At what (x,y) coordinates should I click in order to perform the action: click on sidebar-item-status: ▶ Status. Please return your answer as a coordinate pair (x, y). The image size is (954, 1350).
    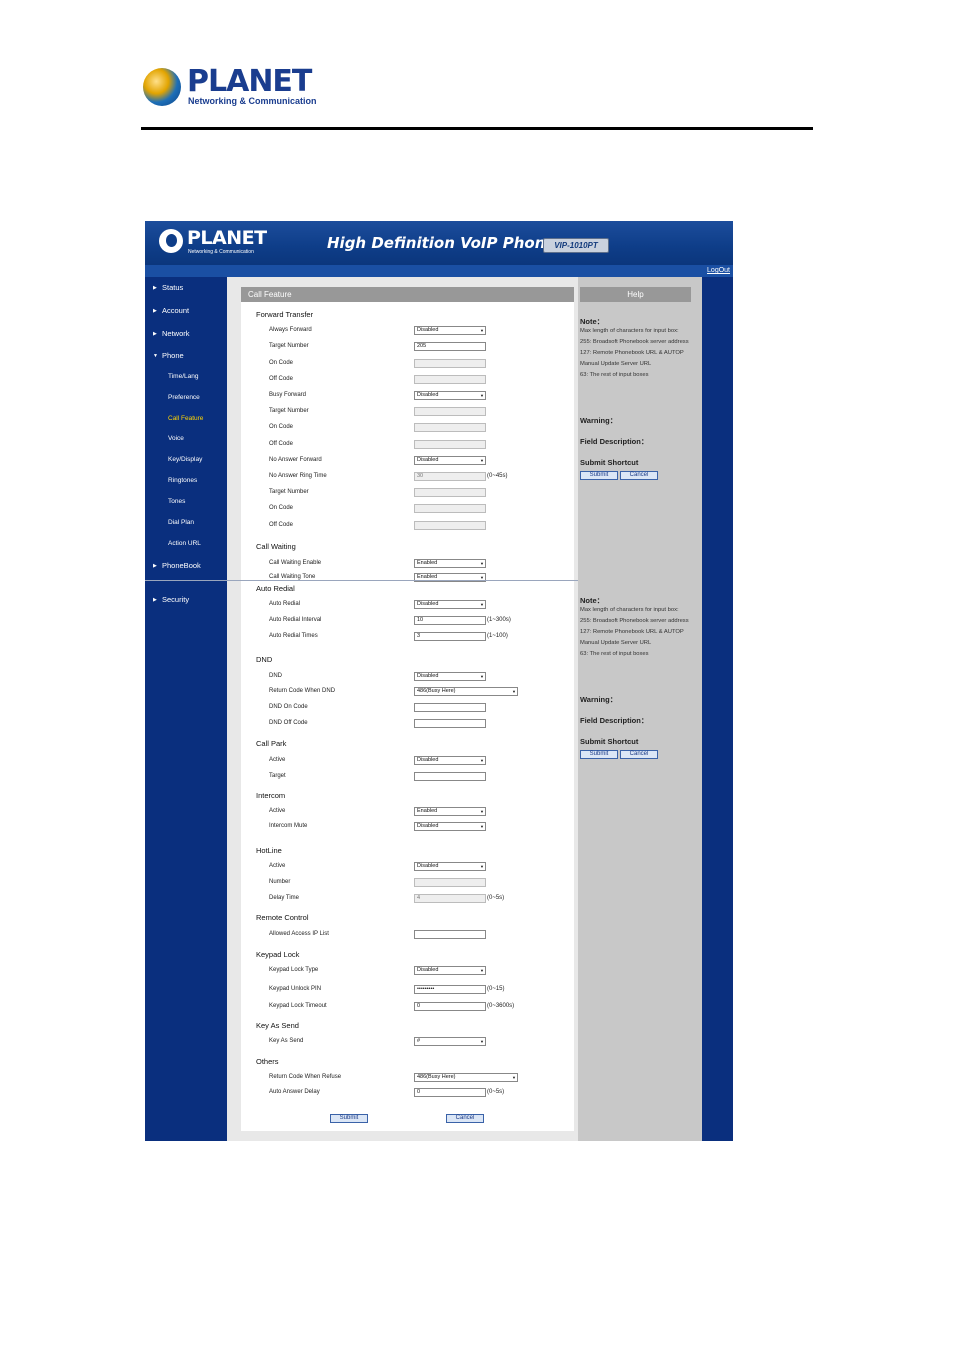
    Looking at the image, I should click on (168, 287).